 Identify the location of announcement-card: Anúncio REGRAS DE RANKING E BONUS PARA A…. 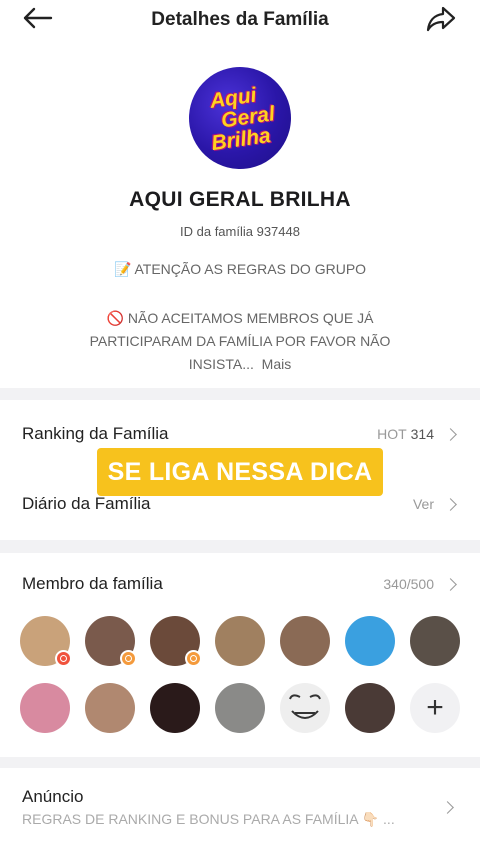
(240, 811).